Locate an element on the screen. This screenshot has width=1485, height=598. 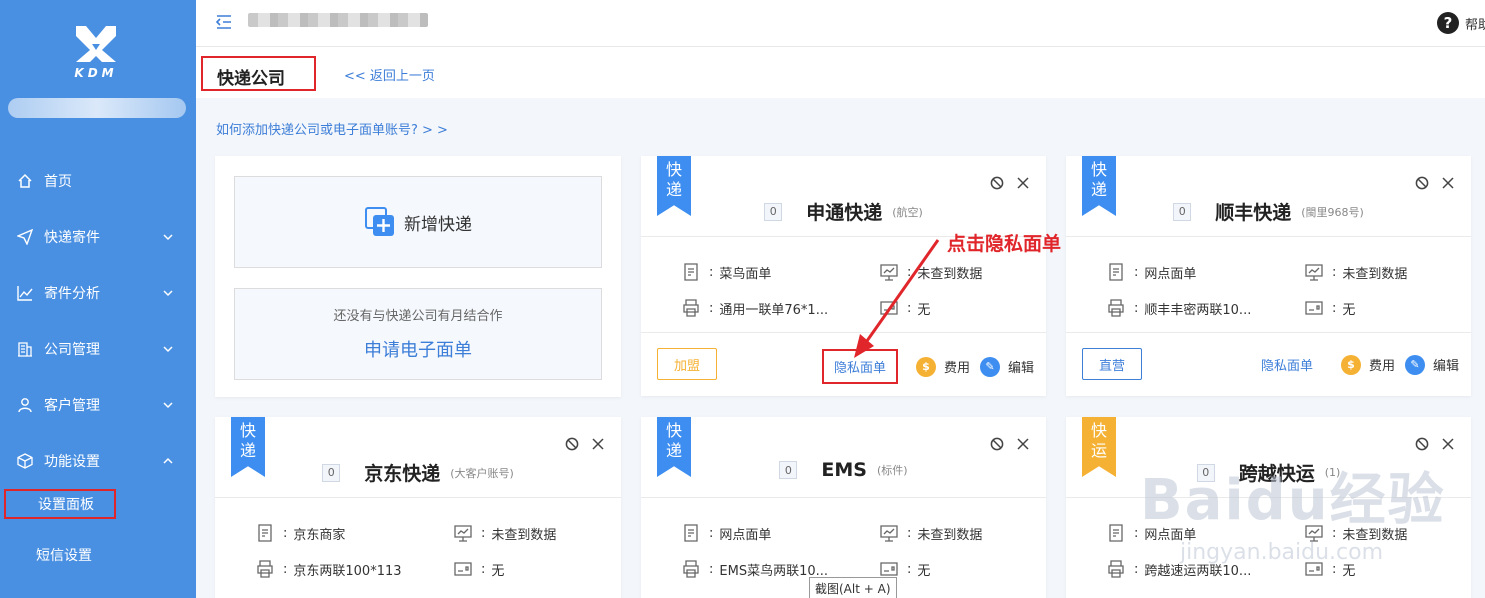
menu-fold-icon is located at coordinates (224, 22).